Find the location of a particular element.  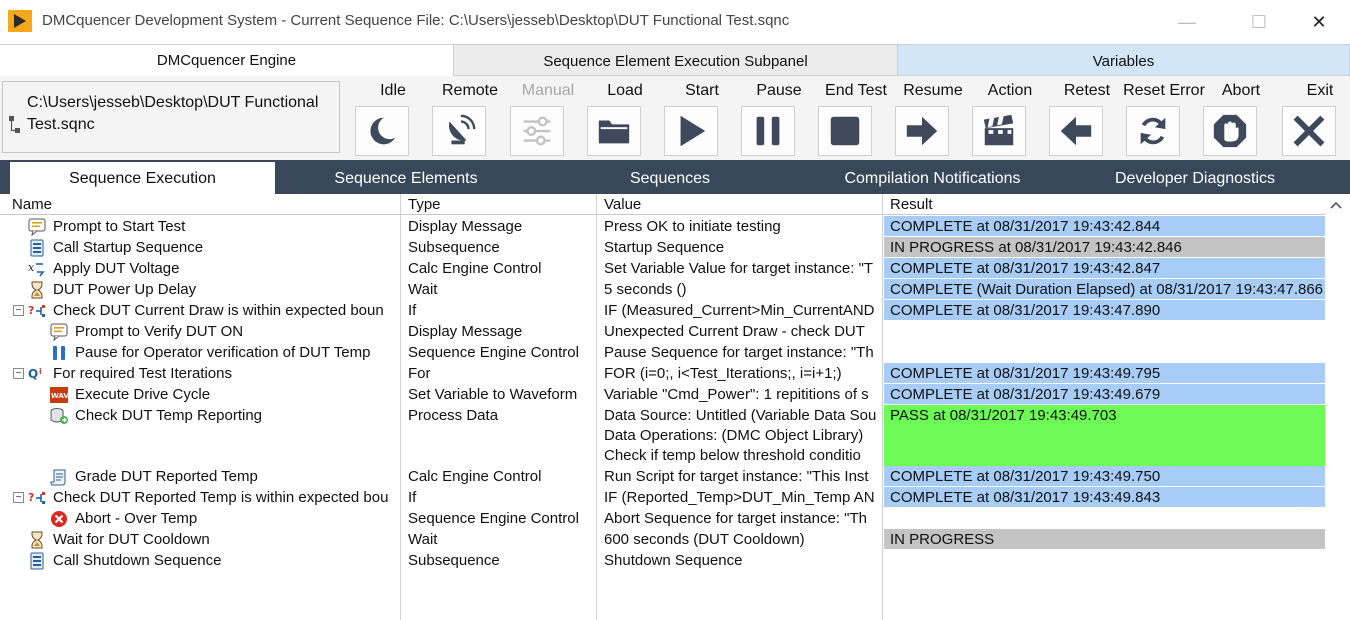

tab-variables: Variables is located at coordinates (1124, 60).